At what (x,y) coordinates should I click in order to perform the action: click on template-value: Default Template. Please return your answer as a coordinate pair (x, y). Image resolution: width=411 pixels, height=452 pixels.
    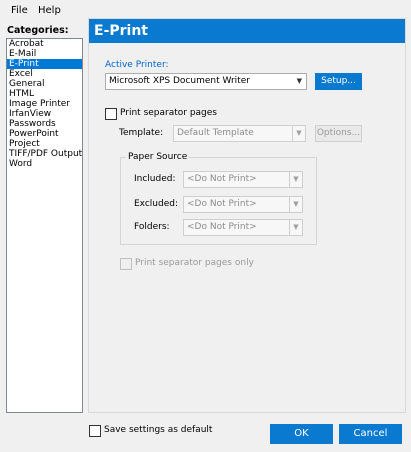
    Looking at the image, I should click on (215, 133).